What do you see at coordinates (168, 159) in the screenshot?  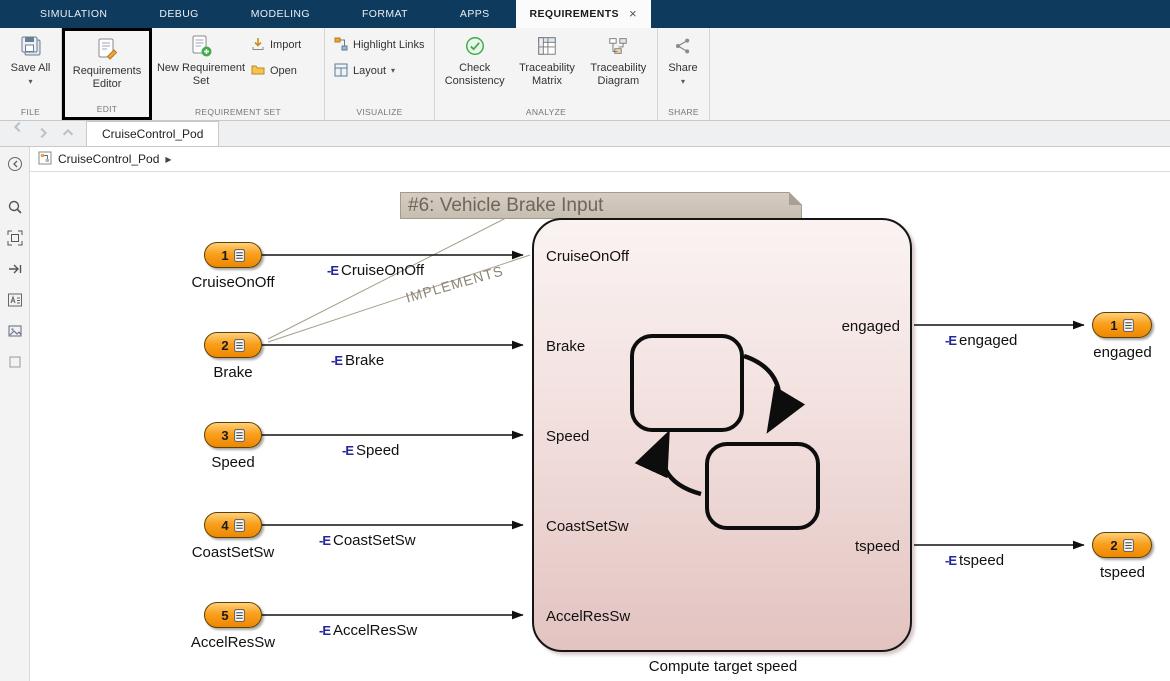 I see `breadcrumb-arrow-icon: ▶` at bounding box center [168, 159].